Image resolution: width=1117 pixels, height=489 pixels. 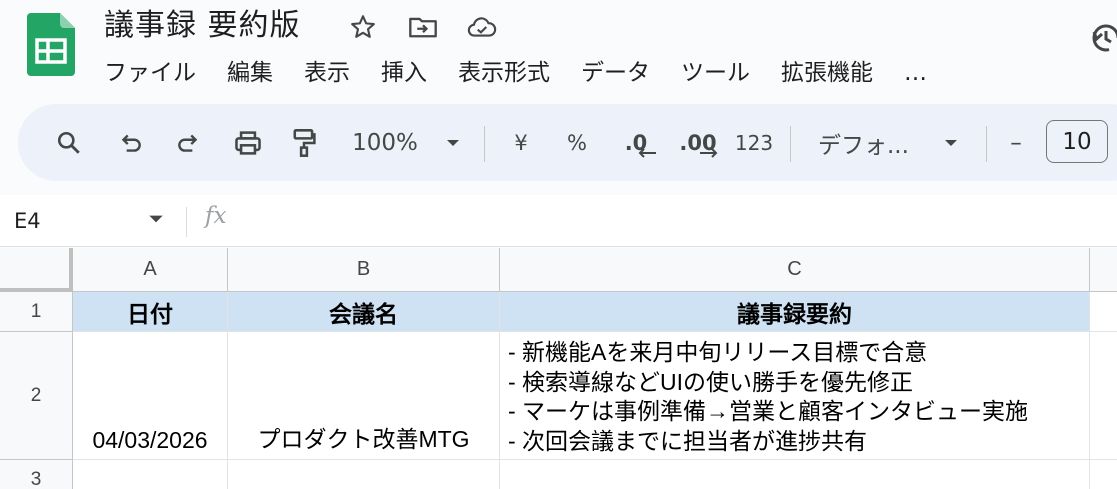 I want to click on formula-input, so click(x=670, y=221).